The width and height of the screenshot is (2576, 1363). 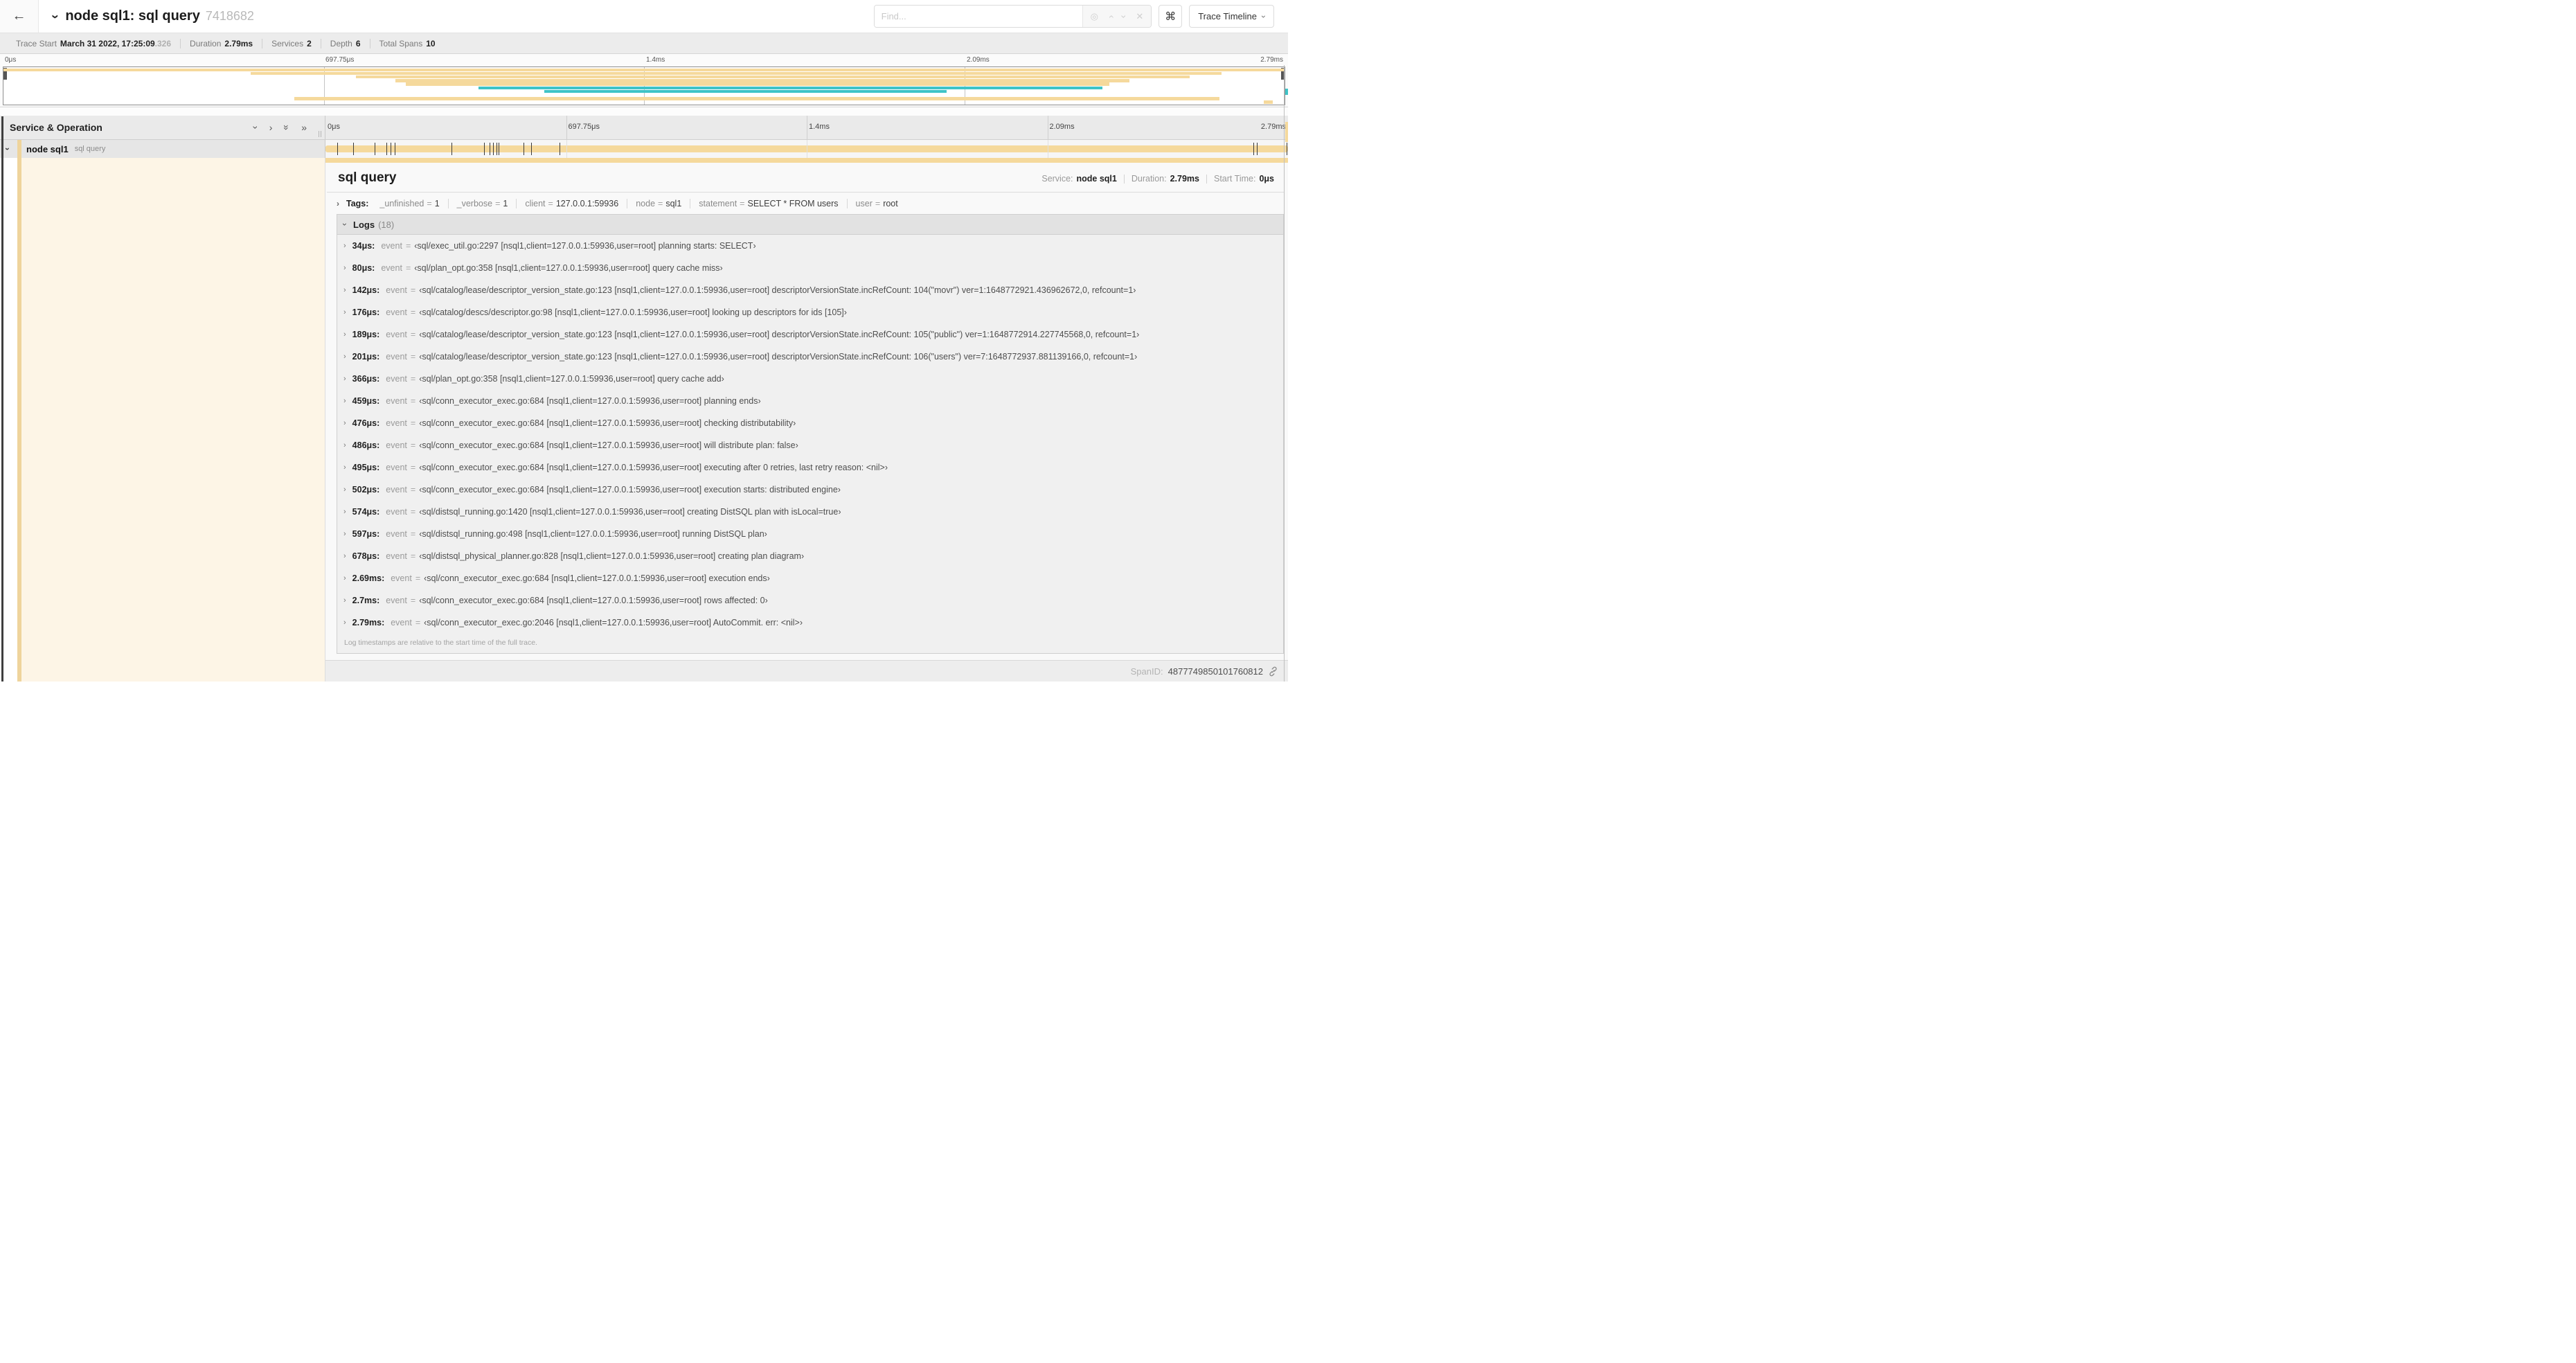 I want to click on duration-label: Duration:, so click(x=1149, y=179).